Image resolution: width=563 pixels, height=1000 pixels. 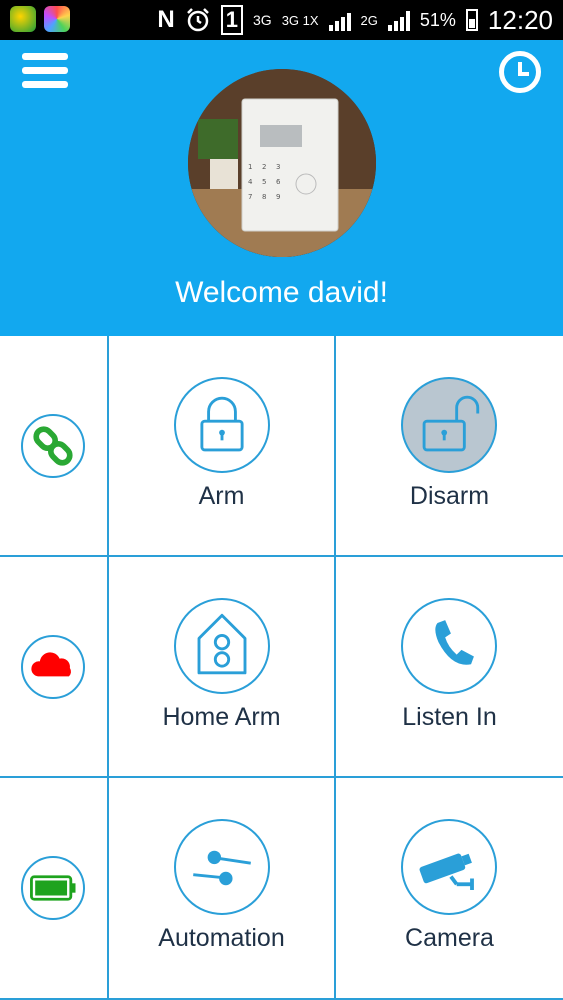 I want to click on clock-history-icon, so click(x=520, y=72).